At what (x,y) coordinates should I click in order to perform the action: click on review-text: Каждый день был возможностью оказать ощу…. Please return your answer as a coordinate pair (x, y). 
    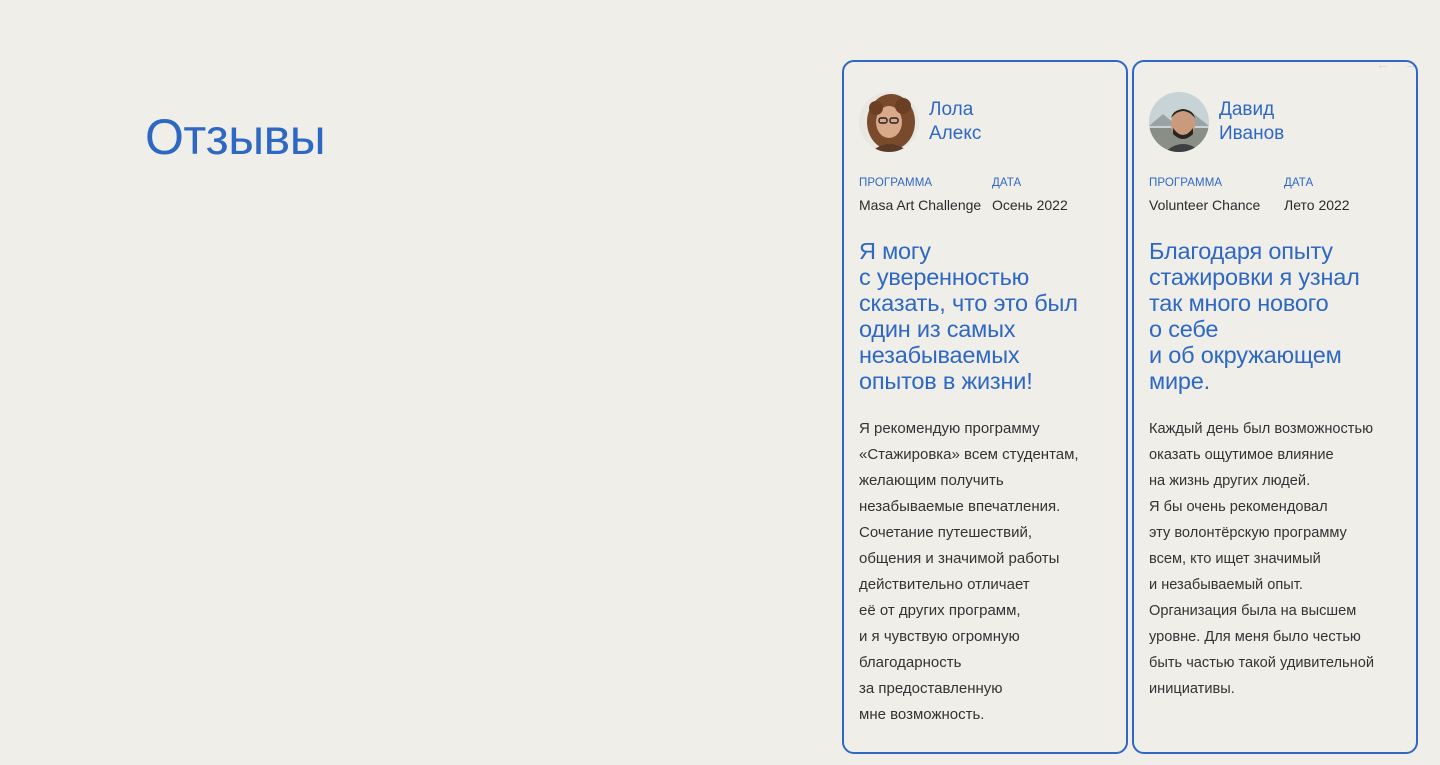
    Looking at the image, I should click on (1261, 559).